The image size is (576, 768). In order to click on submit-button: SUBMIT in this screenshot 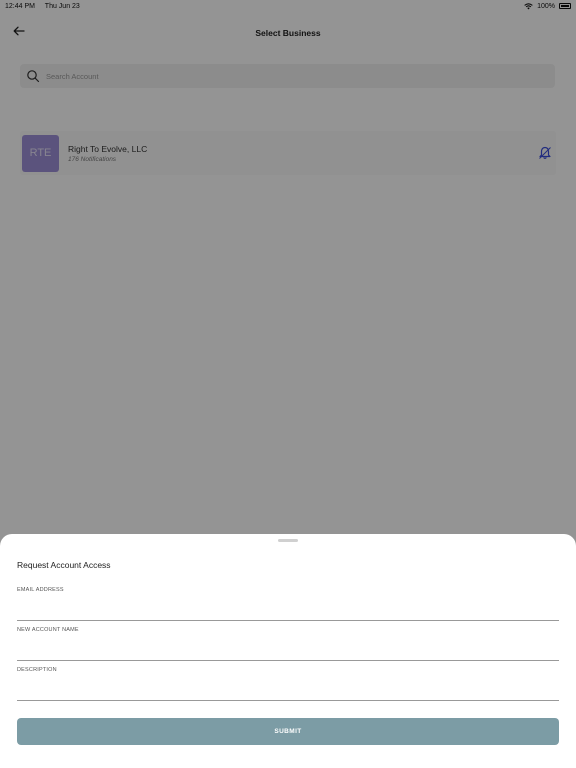, I will do `click(288, 731)`.